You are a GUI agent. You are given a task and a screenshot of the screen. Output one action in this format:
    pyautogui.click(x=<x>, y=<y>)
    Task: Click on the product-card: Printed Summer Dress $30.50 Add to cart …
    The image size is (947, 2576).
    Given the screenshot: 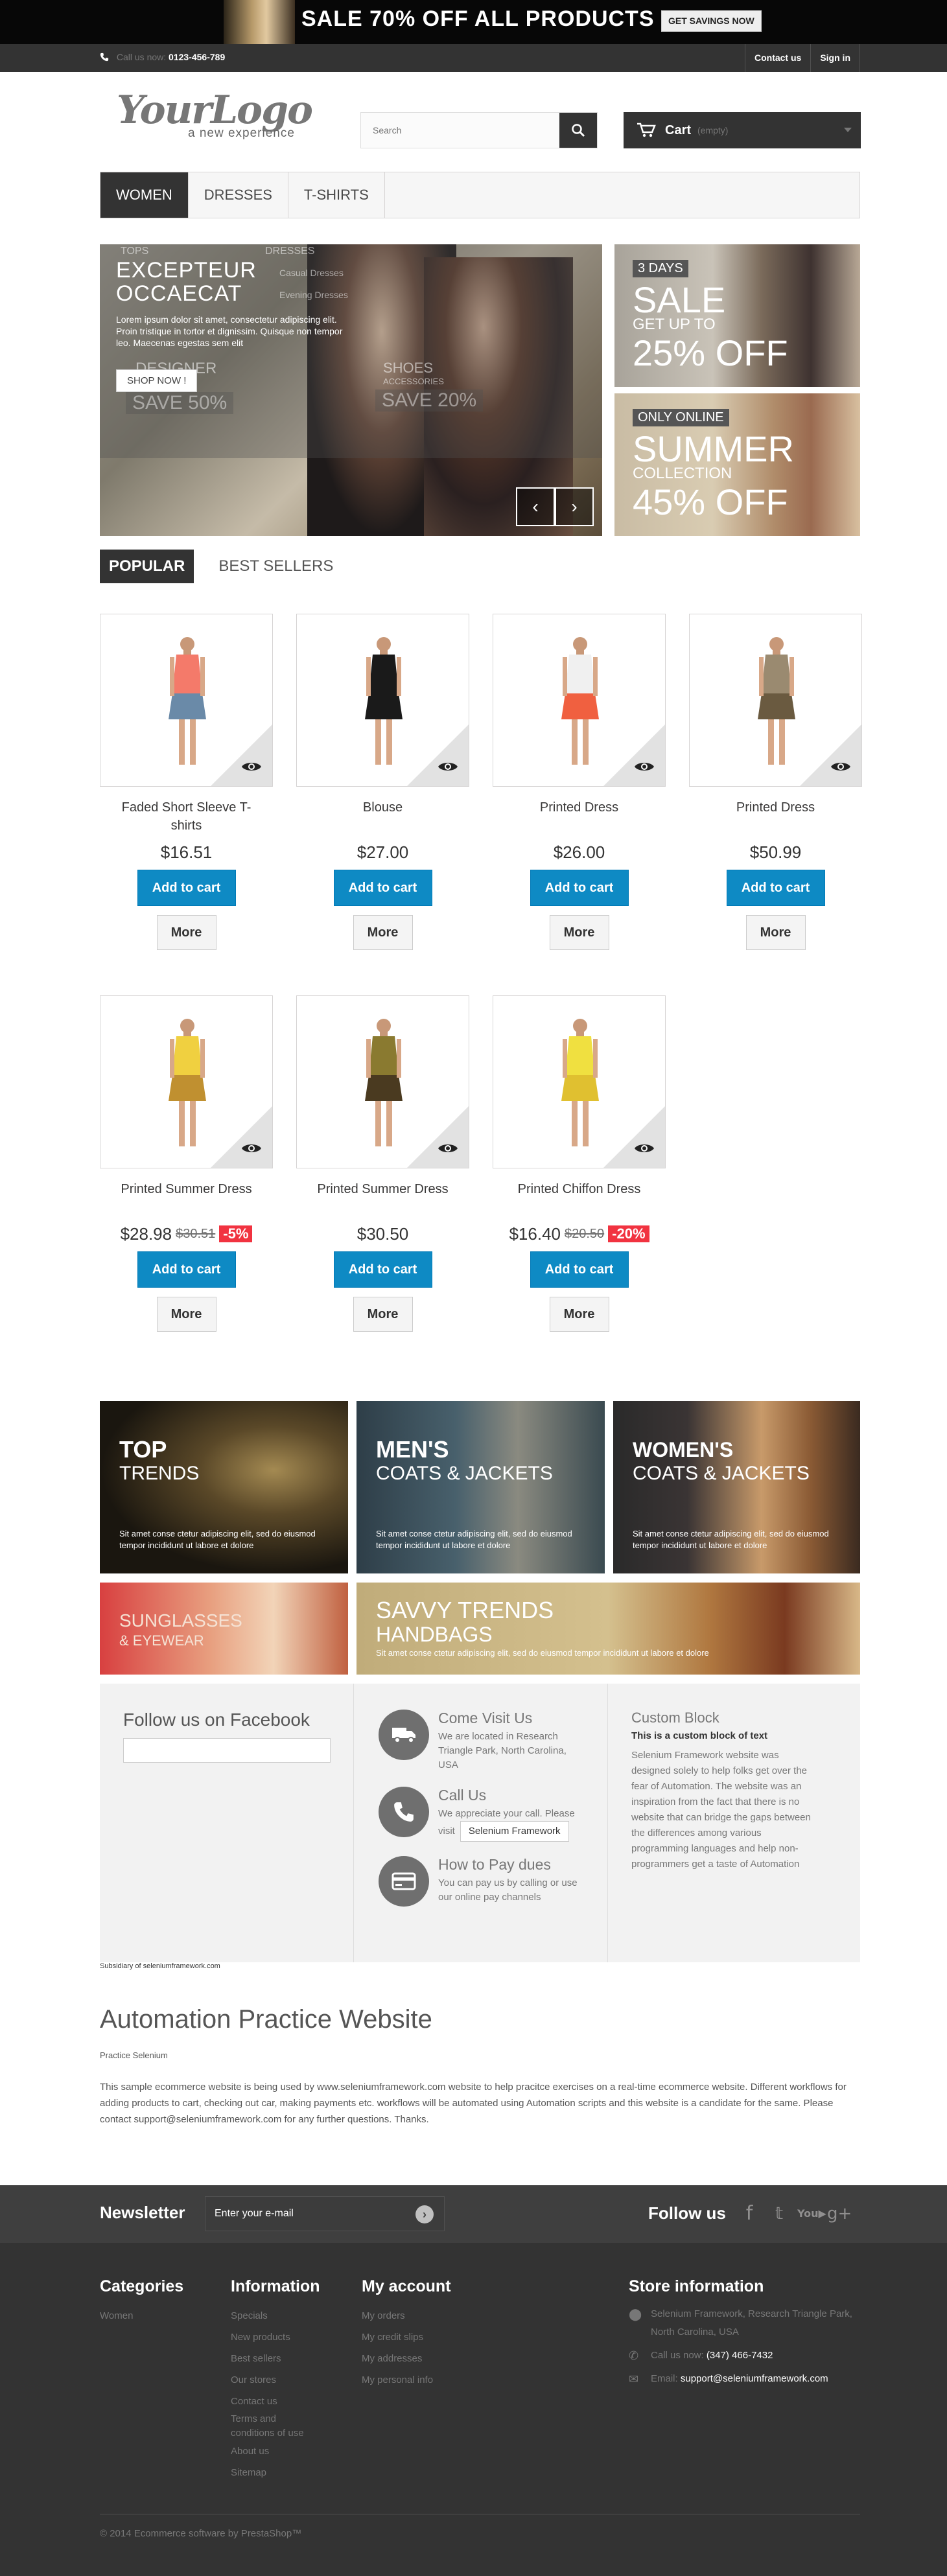 What is the action you would take?
    pyautogui.click(x=382, y=1164)
    